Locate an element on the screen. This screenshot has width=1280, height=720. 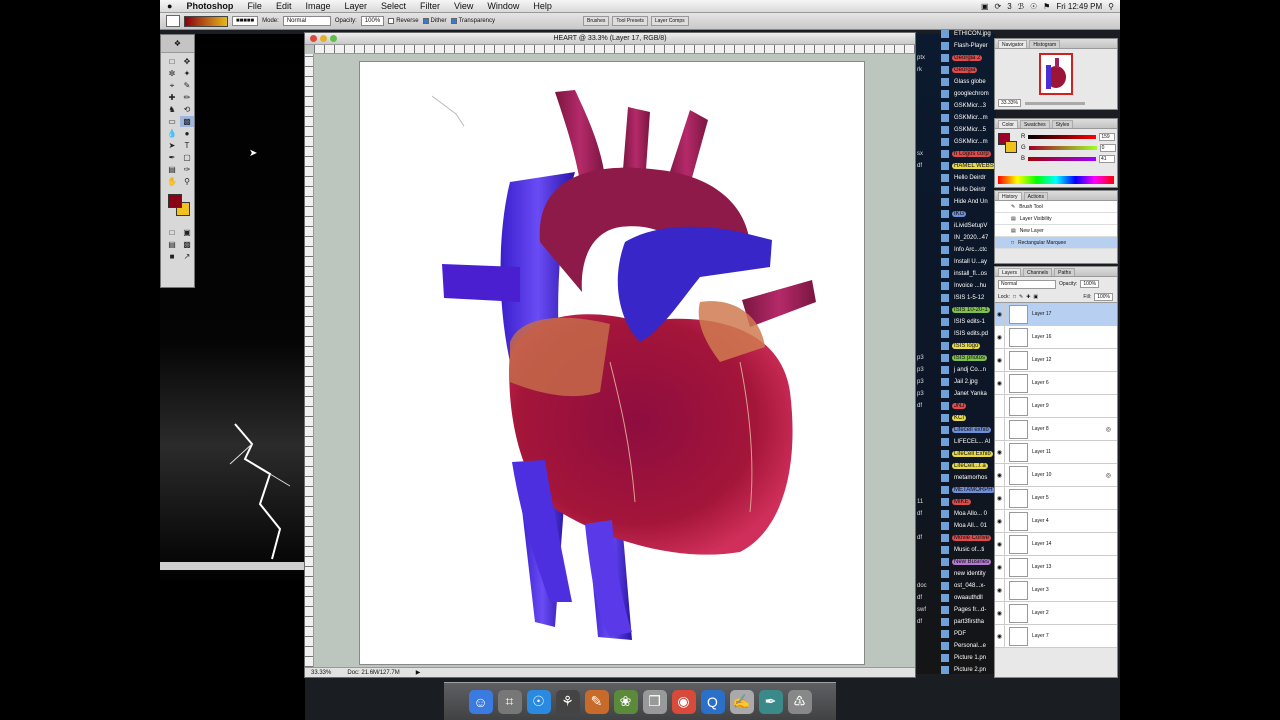
eraser-tool-icon: ▭ is located at coordinates (172, 121).